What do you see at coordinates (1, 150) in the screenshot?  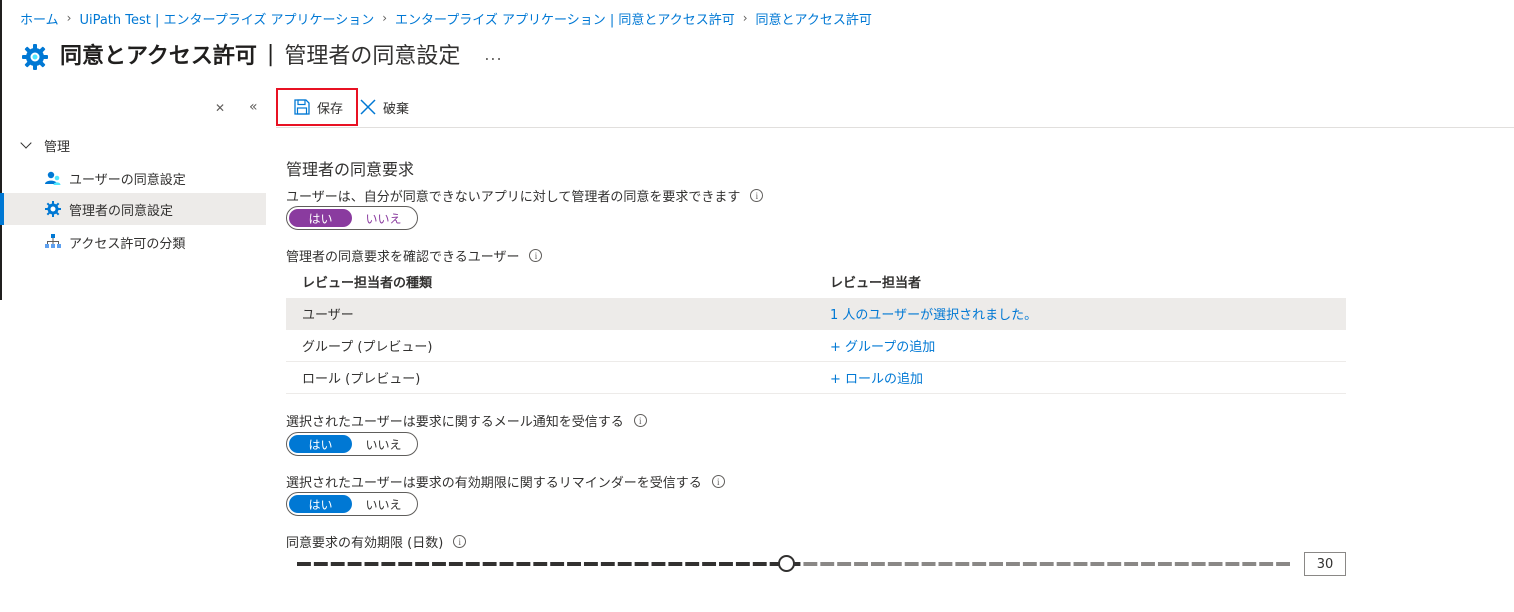 I see `window-edge` at bounding box center [1, 150].